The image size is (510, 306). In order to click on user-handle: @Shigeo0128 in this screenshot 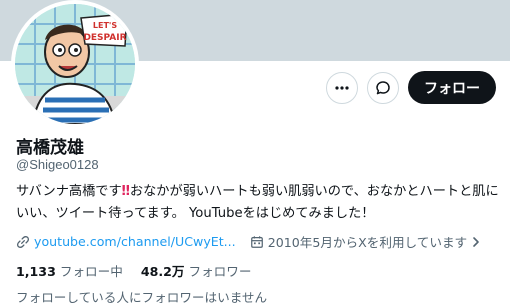, I will do `click(57, 164)`.